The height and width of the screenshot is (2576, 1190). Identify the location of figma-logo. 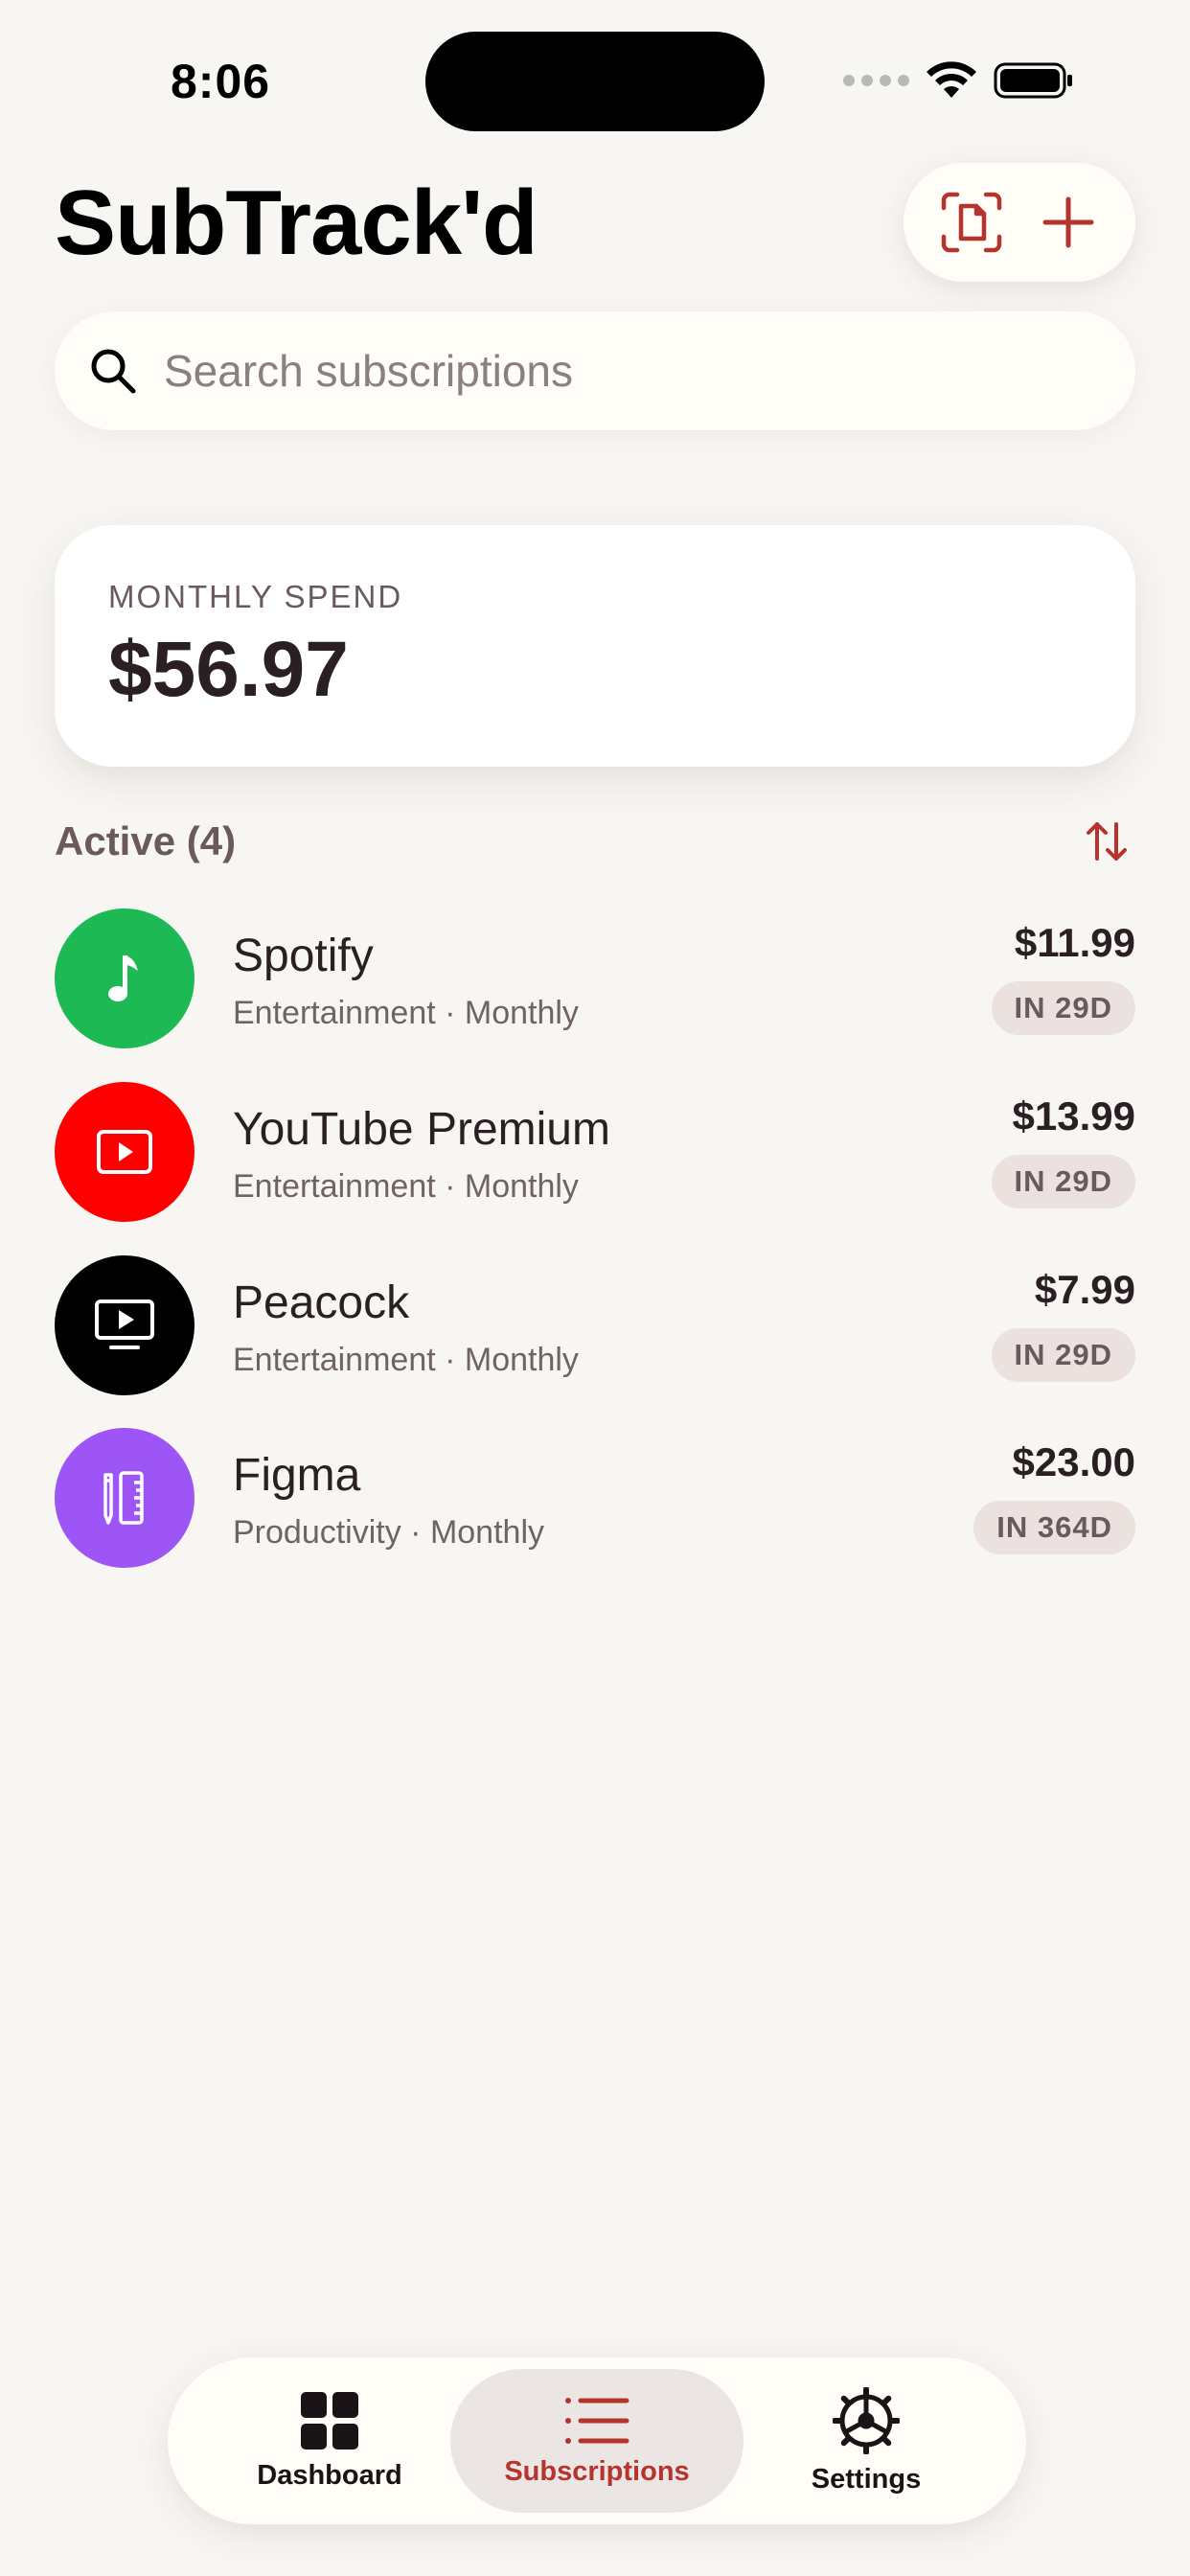
(125, 1498).